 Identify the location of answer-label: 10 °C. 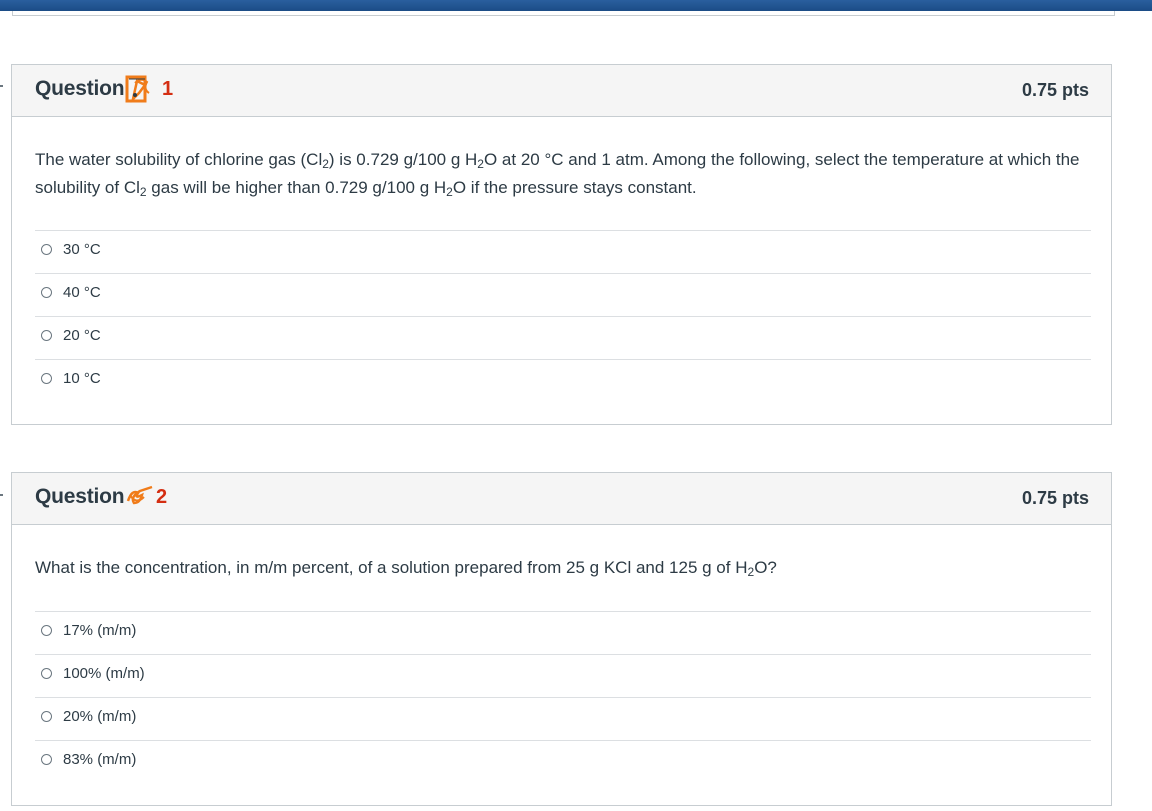
(82, 378).